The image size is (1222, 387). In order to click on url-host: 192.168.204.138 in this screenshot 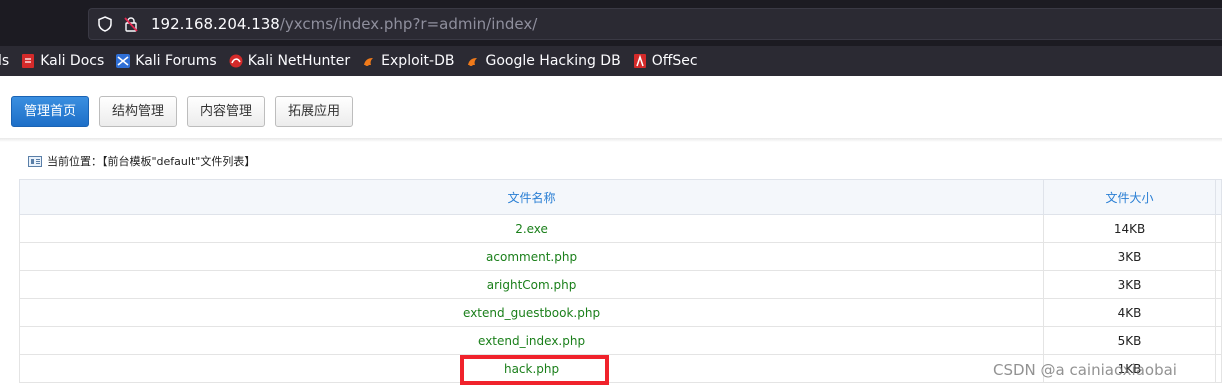, I will do `click(215, 24)`.